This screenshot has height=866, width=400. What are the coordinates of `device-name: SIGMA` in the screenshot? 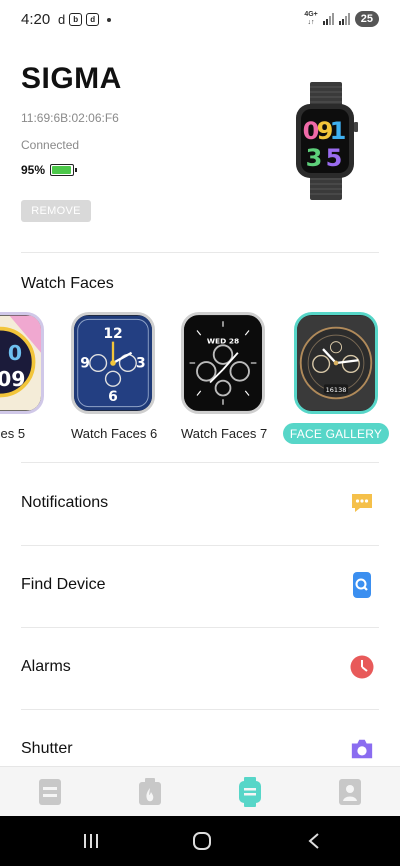 It's located at (71, 78).